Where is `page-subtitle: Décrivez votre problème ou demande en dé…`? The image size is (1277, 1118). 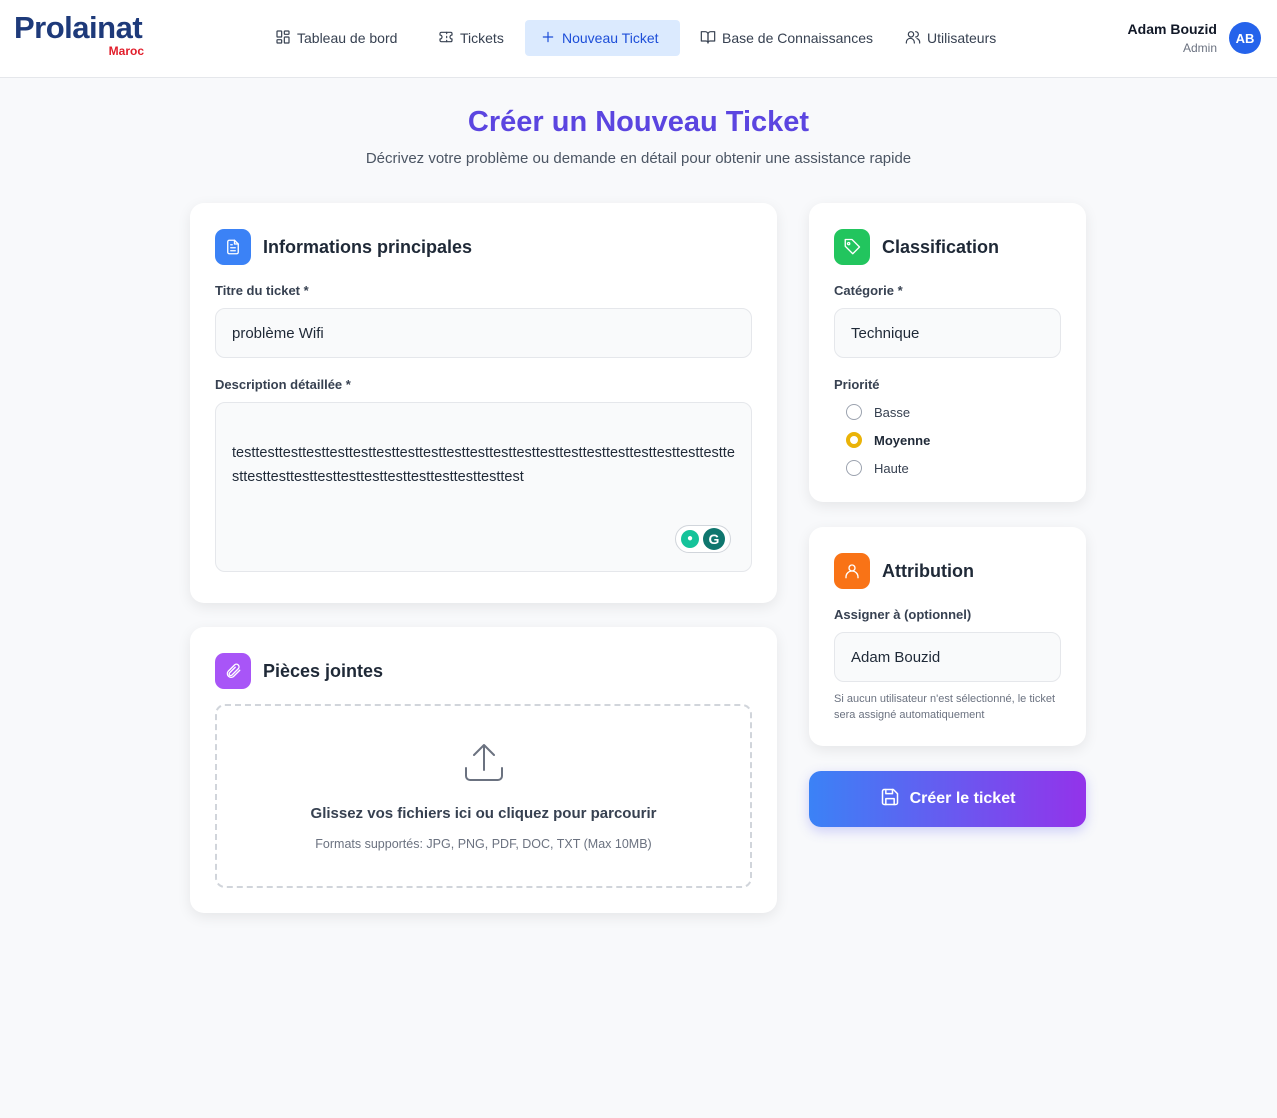
page-subtitle: Décrivez votre problème ou demande en dé… is located at coordinates (638, 158).